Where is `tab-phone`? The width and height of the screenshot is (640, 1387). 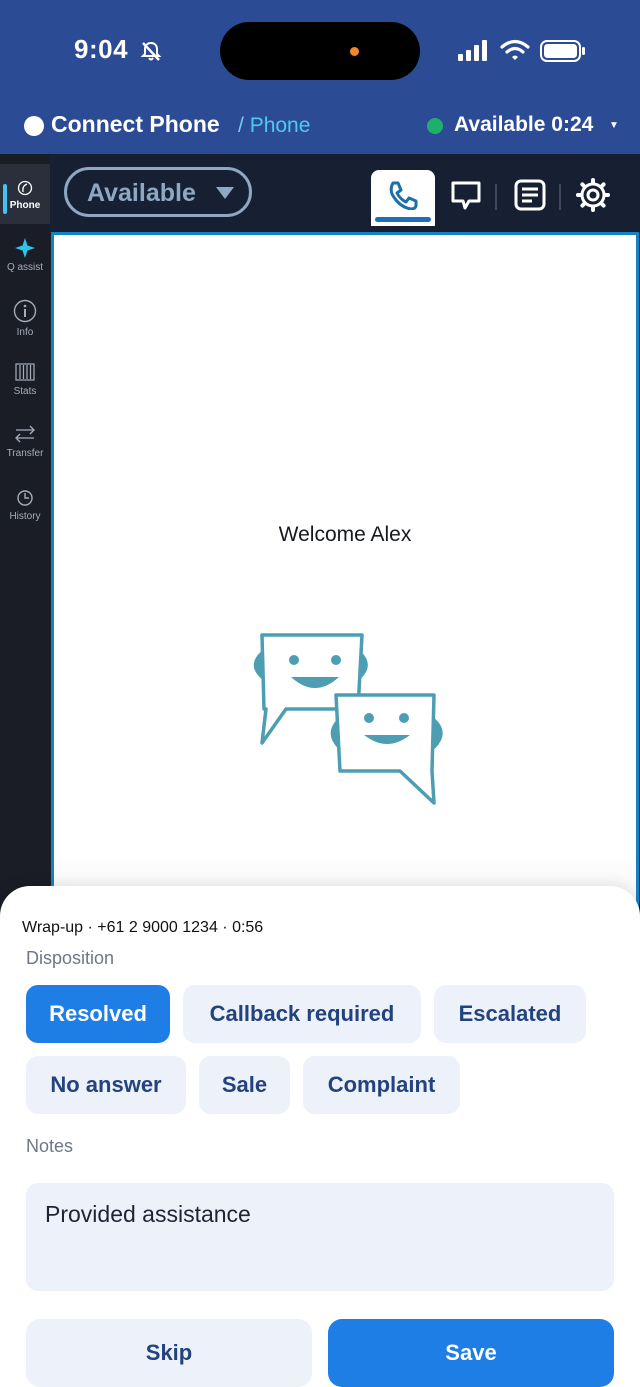 tab-phone is located at coordinates (403, 198).